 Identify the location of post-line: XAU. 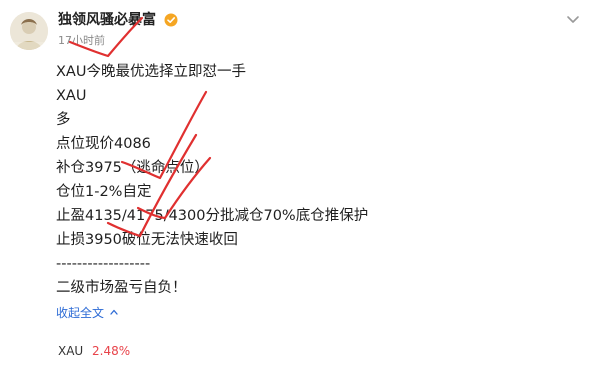
(71, 96).